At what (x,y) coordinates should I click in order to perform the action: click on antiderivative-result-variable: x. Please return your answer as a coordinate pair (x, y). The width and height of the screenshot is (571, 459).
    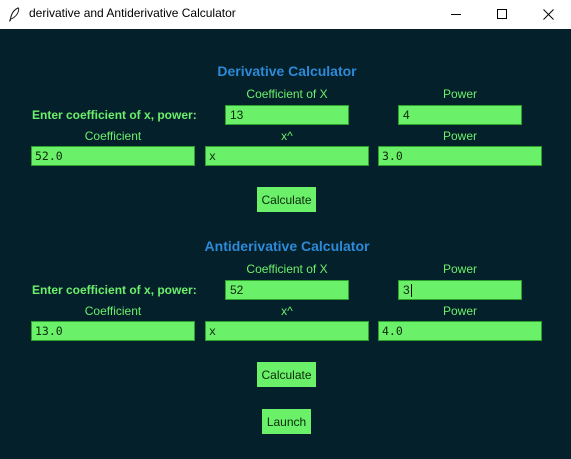
    Looking at the image, I should click on (287, 331).